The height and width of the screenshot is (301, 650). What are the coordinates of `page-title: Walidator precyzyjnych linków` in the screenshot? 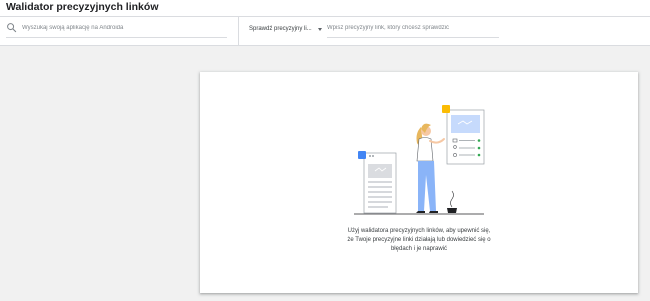 It's located at (82, 7).